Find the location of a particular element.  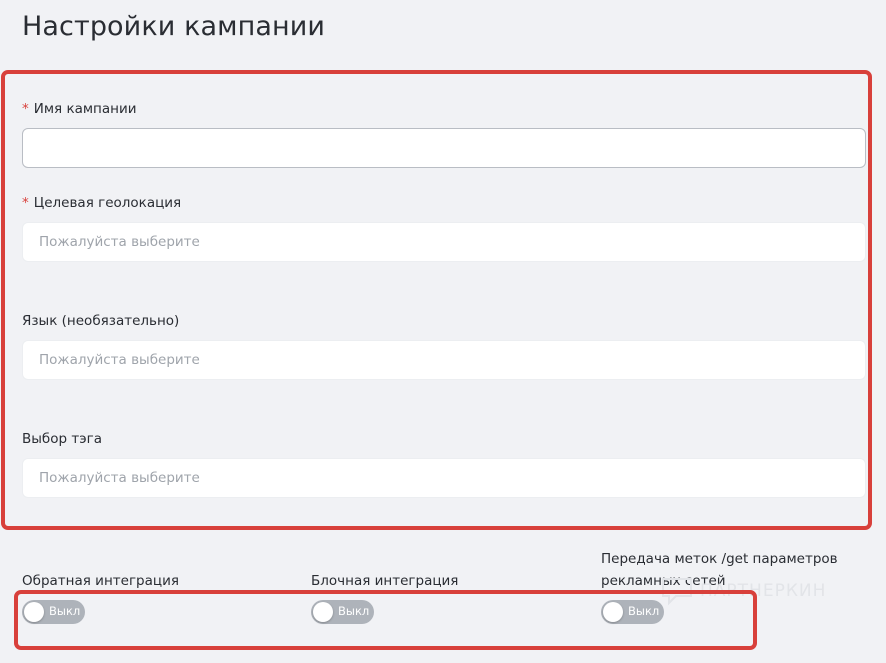

get-params-label-line1: Передача меток /get параметров is located at coordinates (719, 559).